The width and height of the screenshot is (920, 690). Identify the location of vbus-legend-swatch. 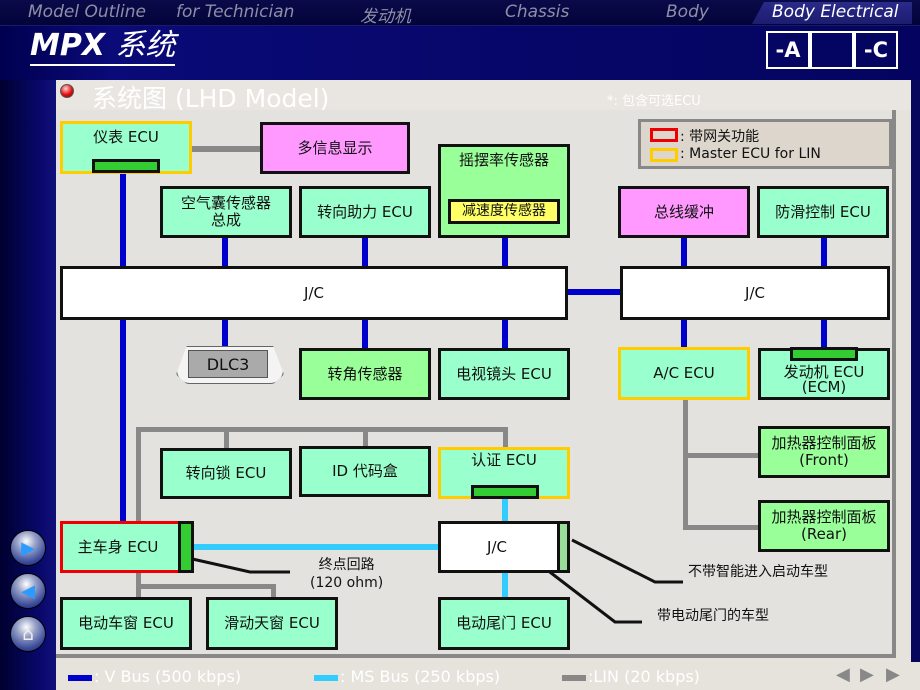
(80, 678).